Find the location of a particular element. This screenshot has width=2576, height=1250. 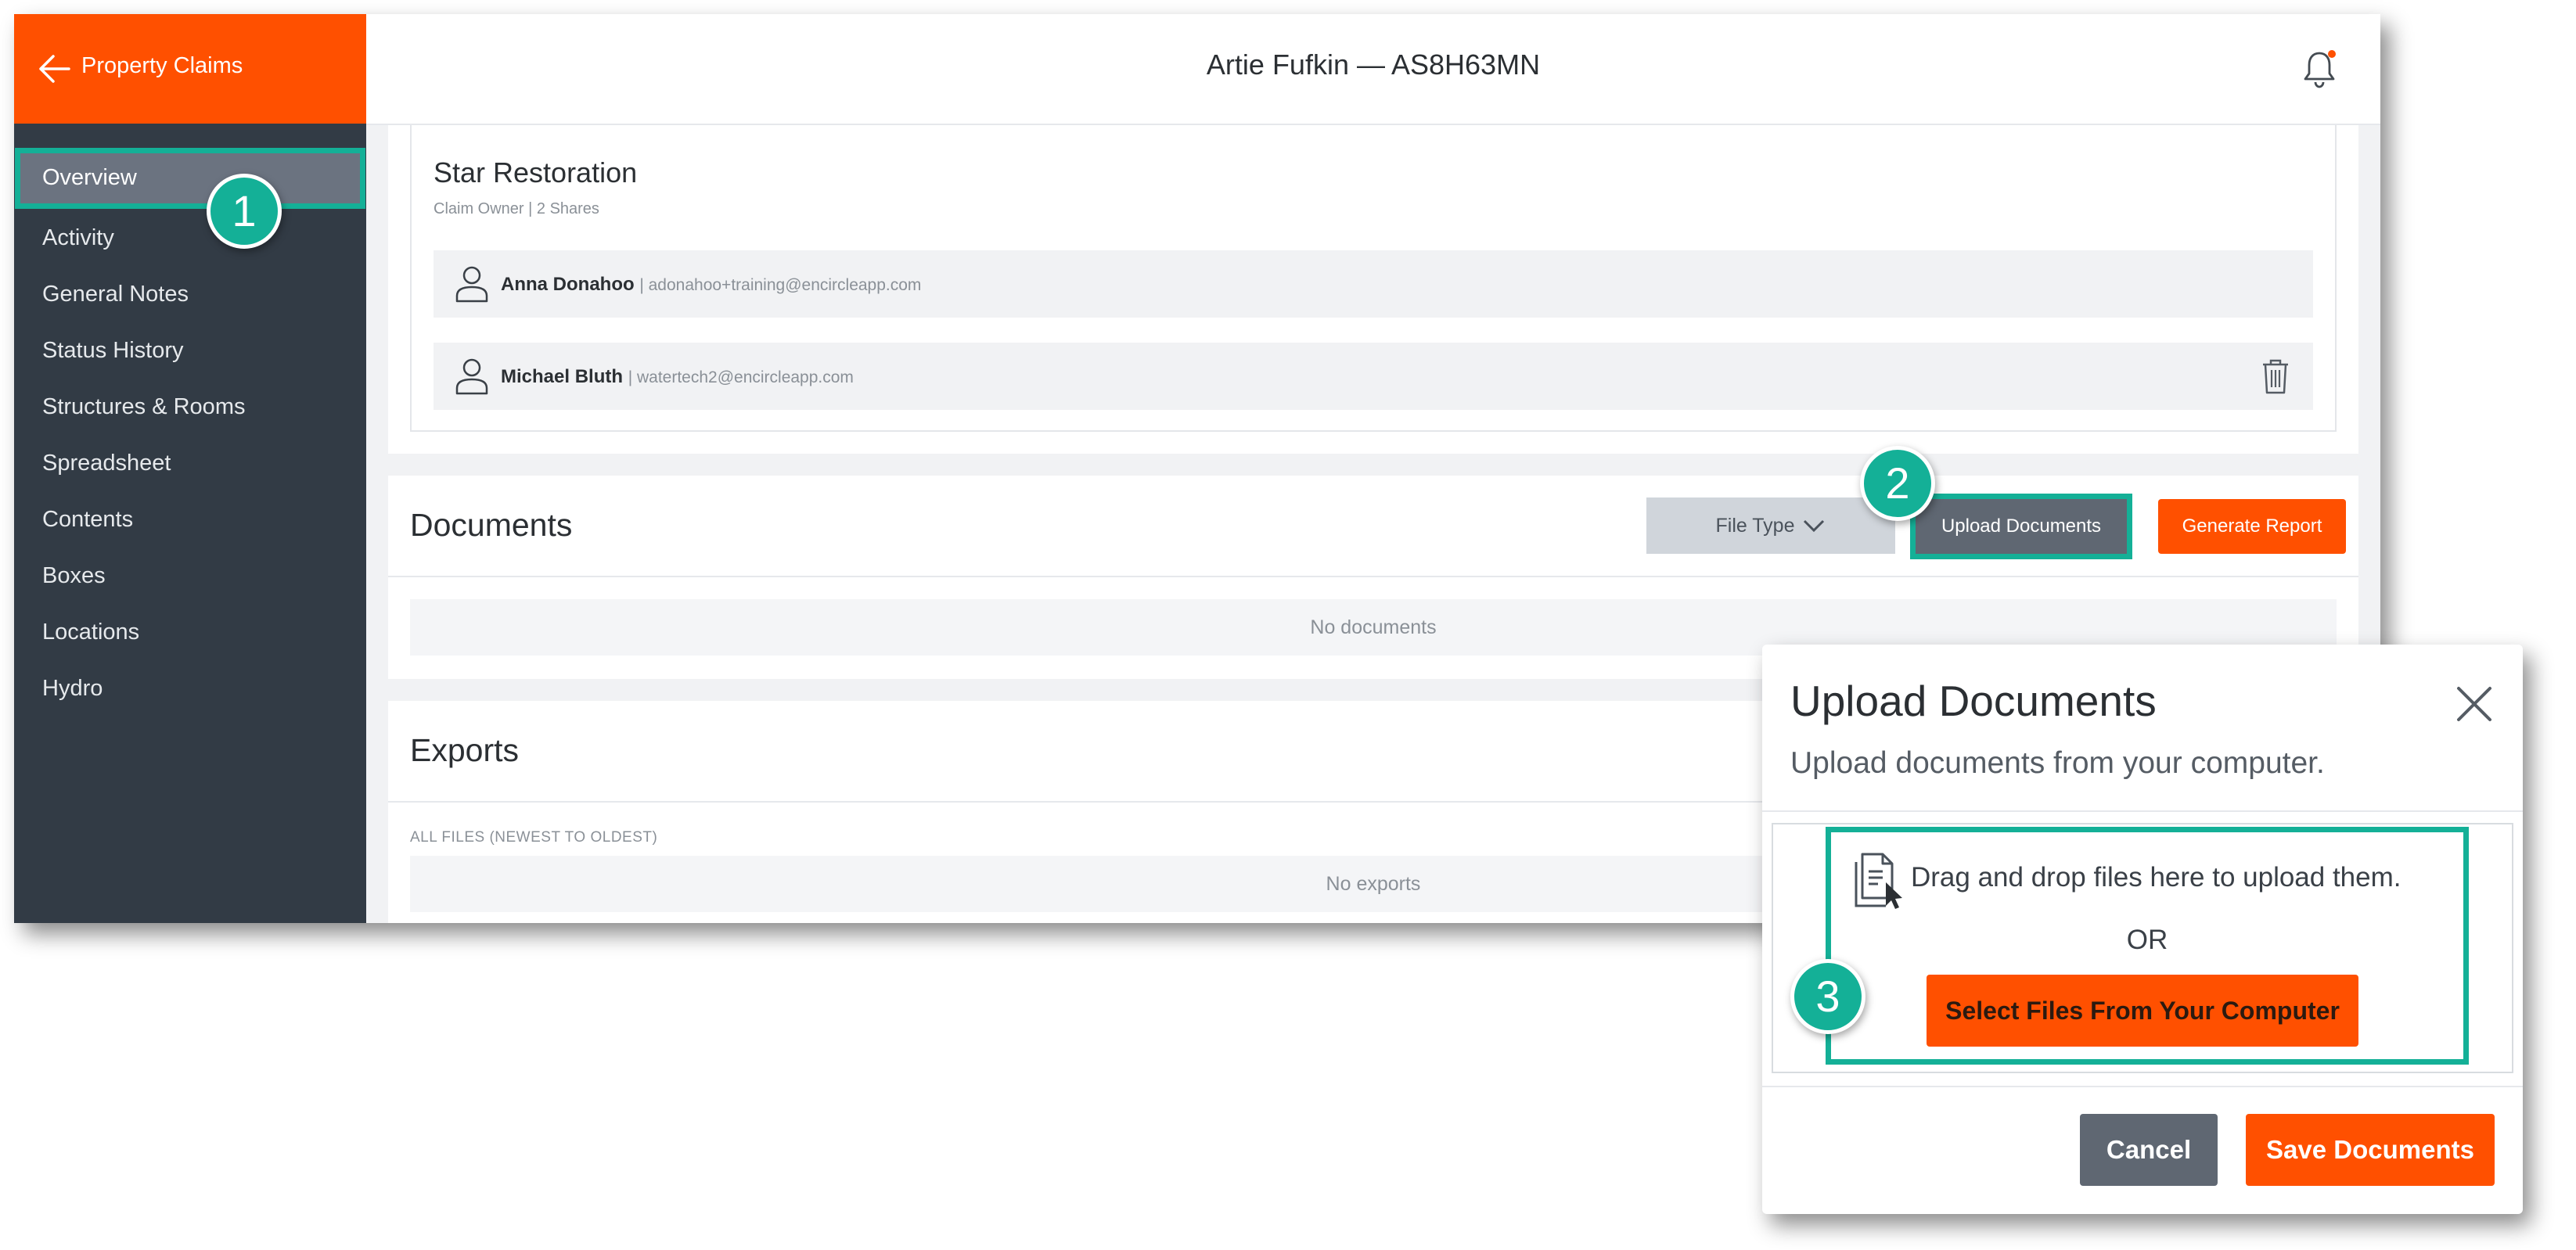

member-name-text: Michael Bluth is located at coordinates (562, 376).